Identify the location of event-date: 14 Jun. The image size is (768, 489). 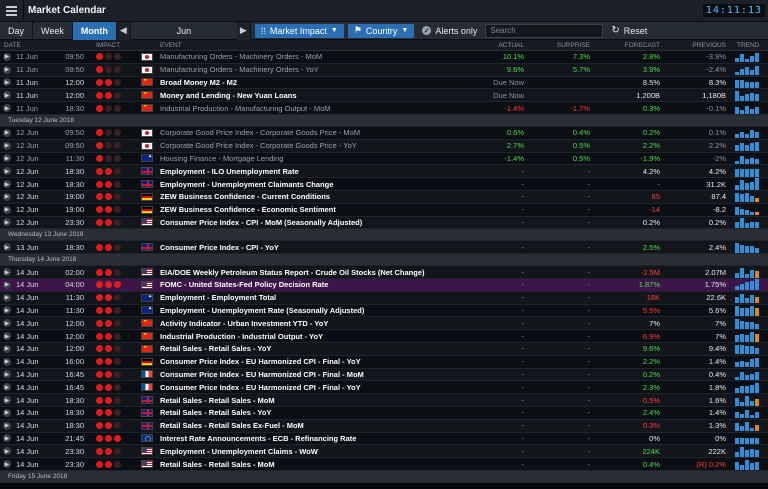
(27, 438).